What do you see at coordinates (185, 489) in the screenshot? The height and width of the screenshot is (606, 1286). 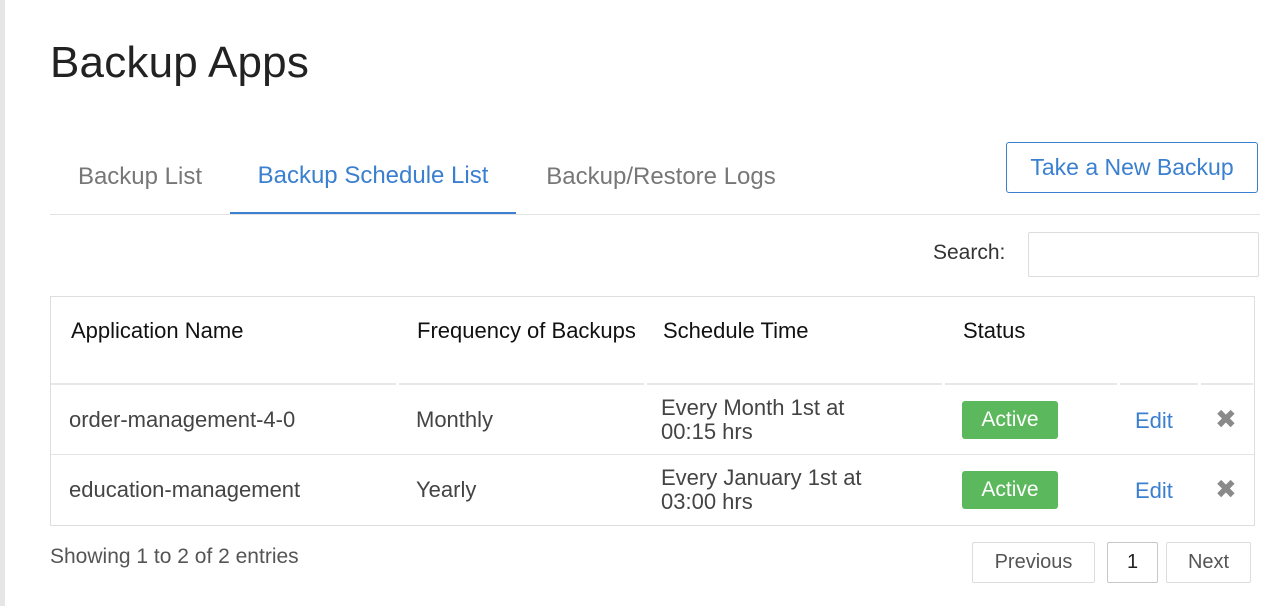 I see `application-name-cell: education-management` at bounding box center [185, 489].